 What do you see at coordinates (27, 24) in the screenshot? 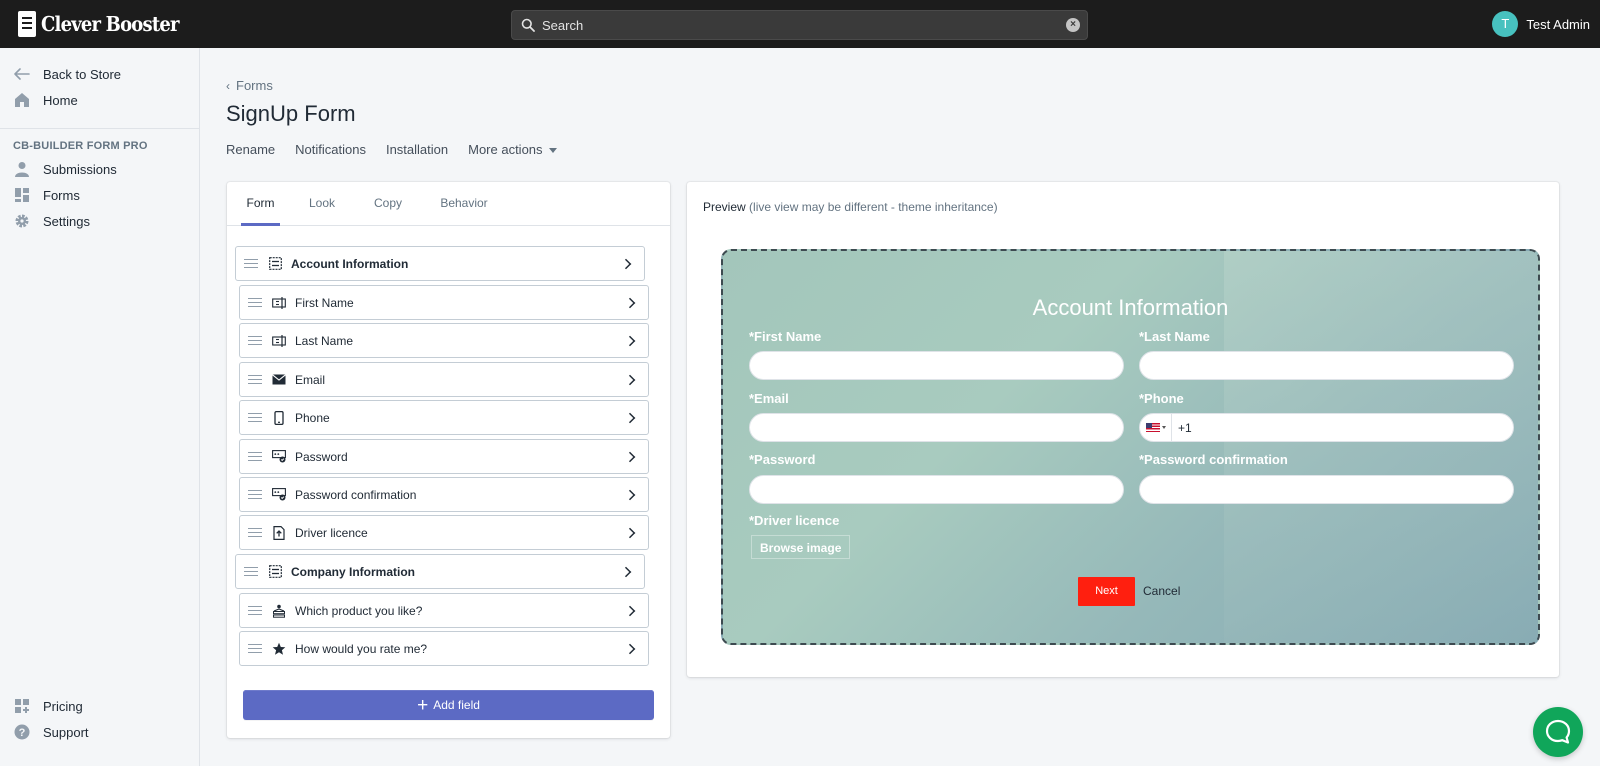
I see `logo-icon` at bounding box center [27, 24].